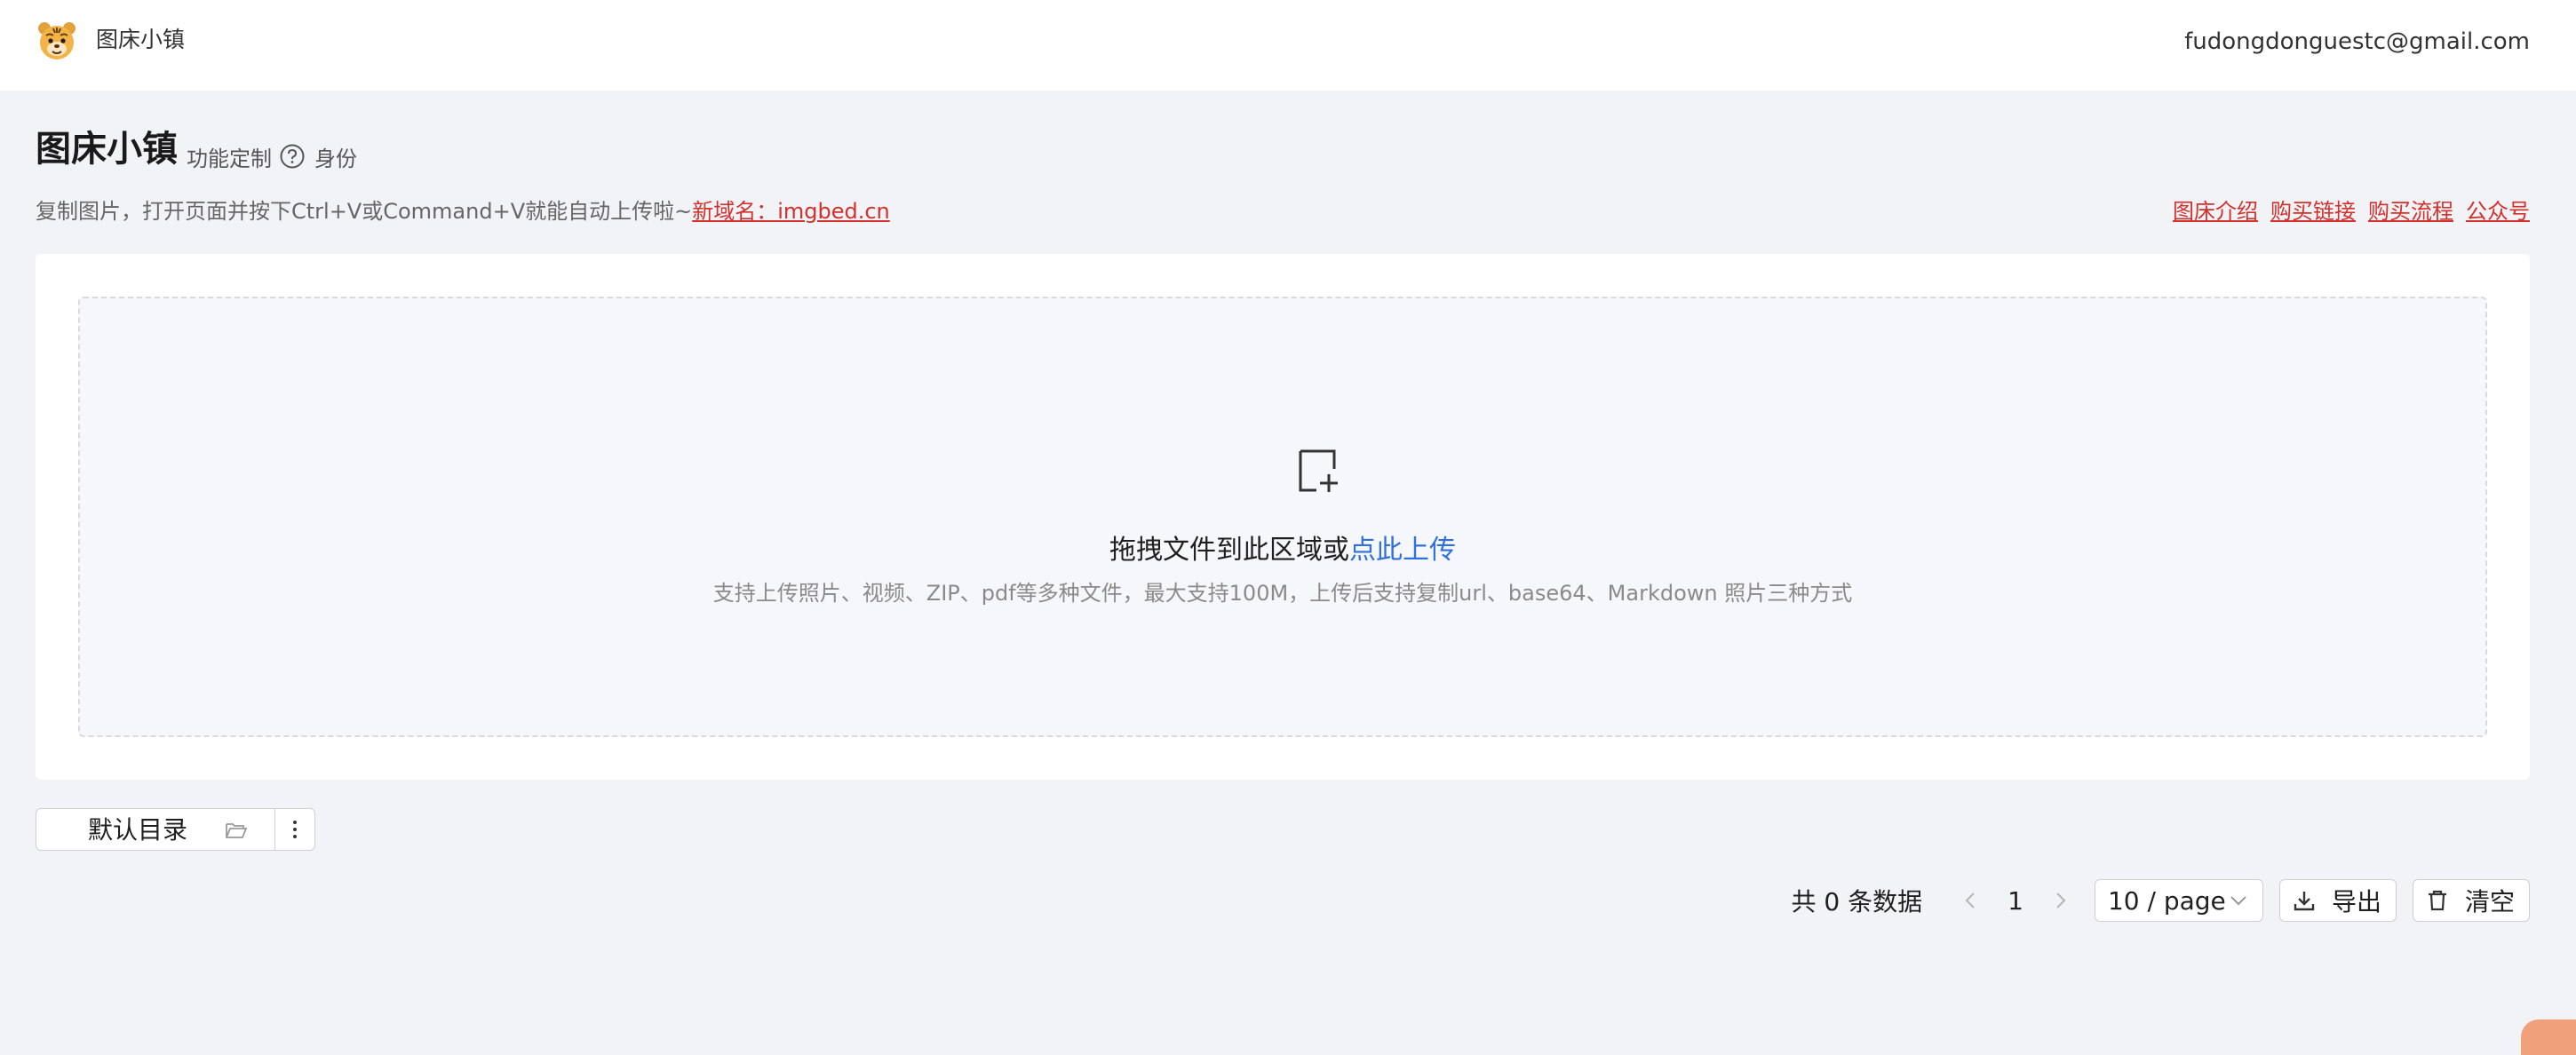  I want to click on clear-button: 清空, so click(2471, 901).